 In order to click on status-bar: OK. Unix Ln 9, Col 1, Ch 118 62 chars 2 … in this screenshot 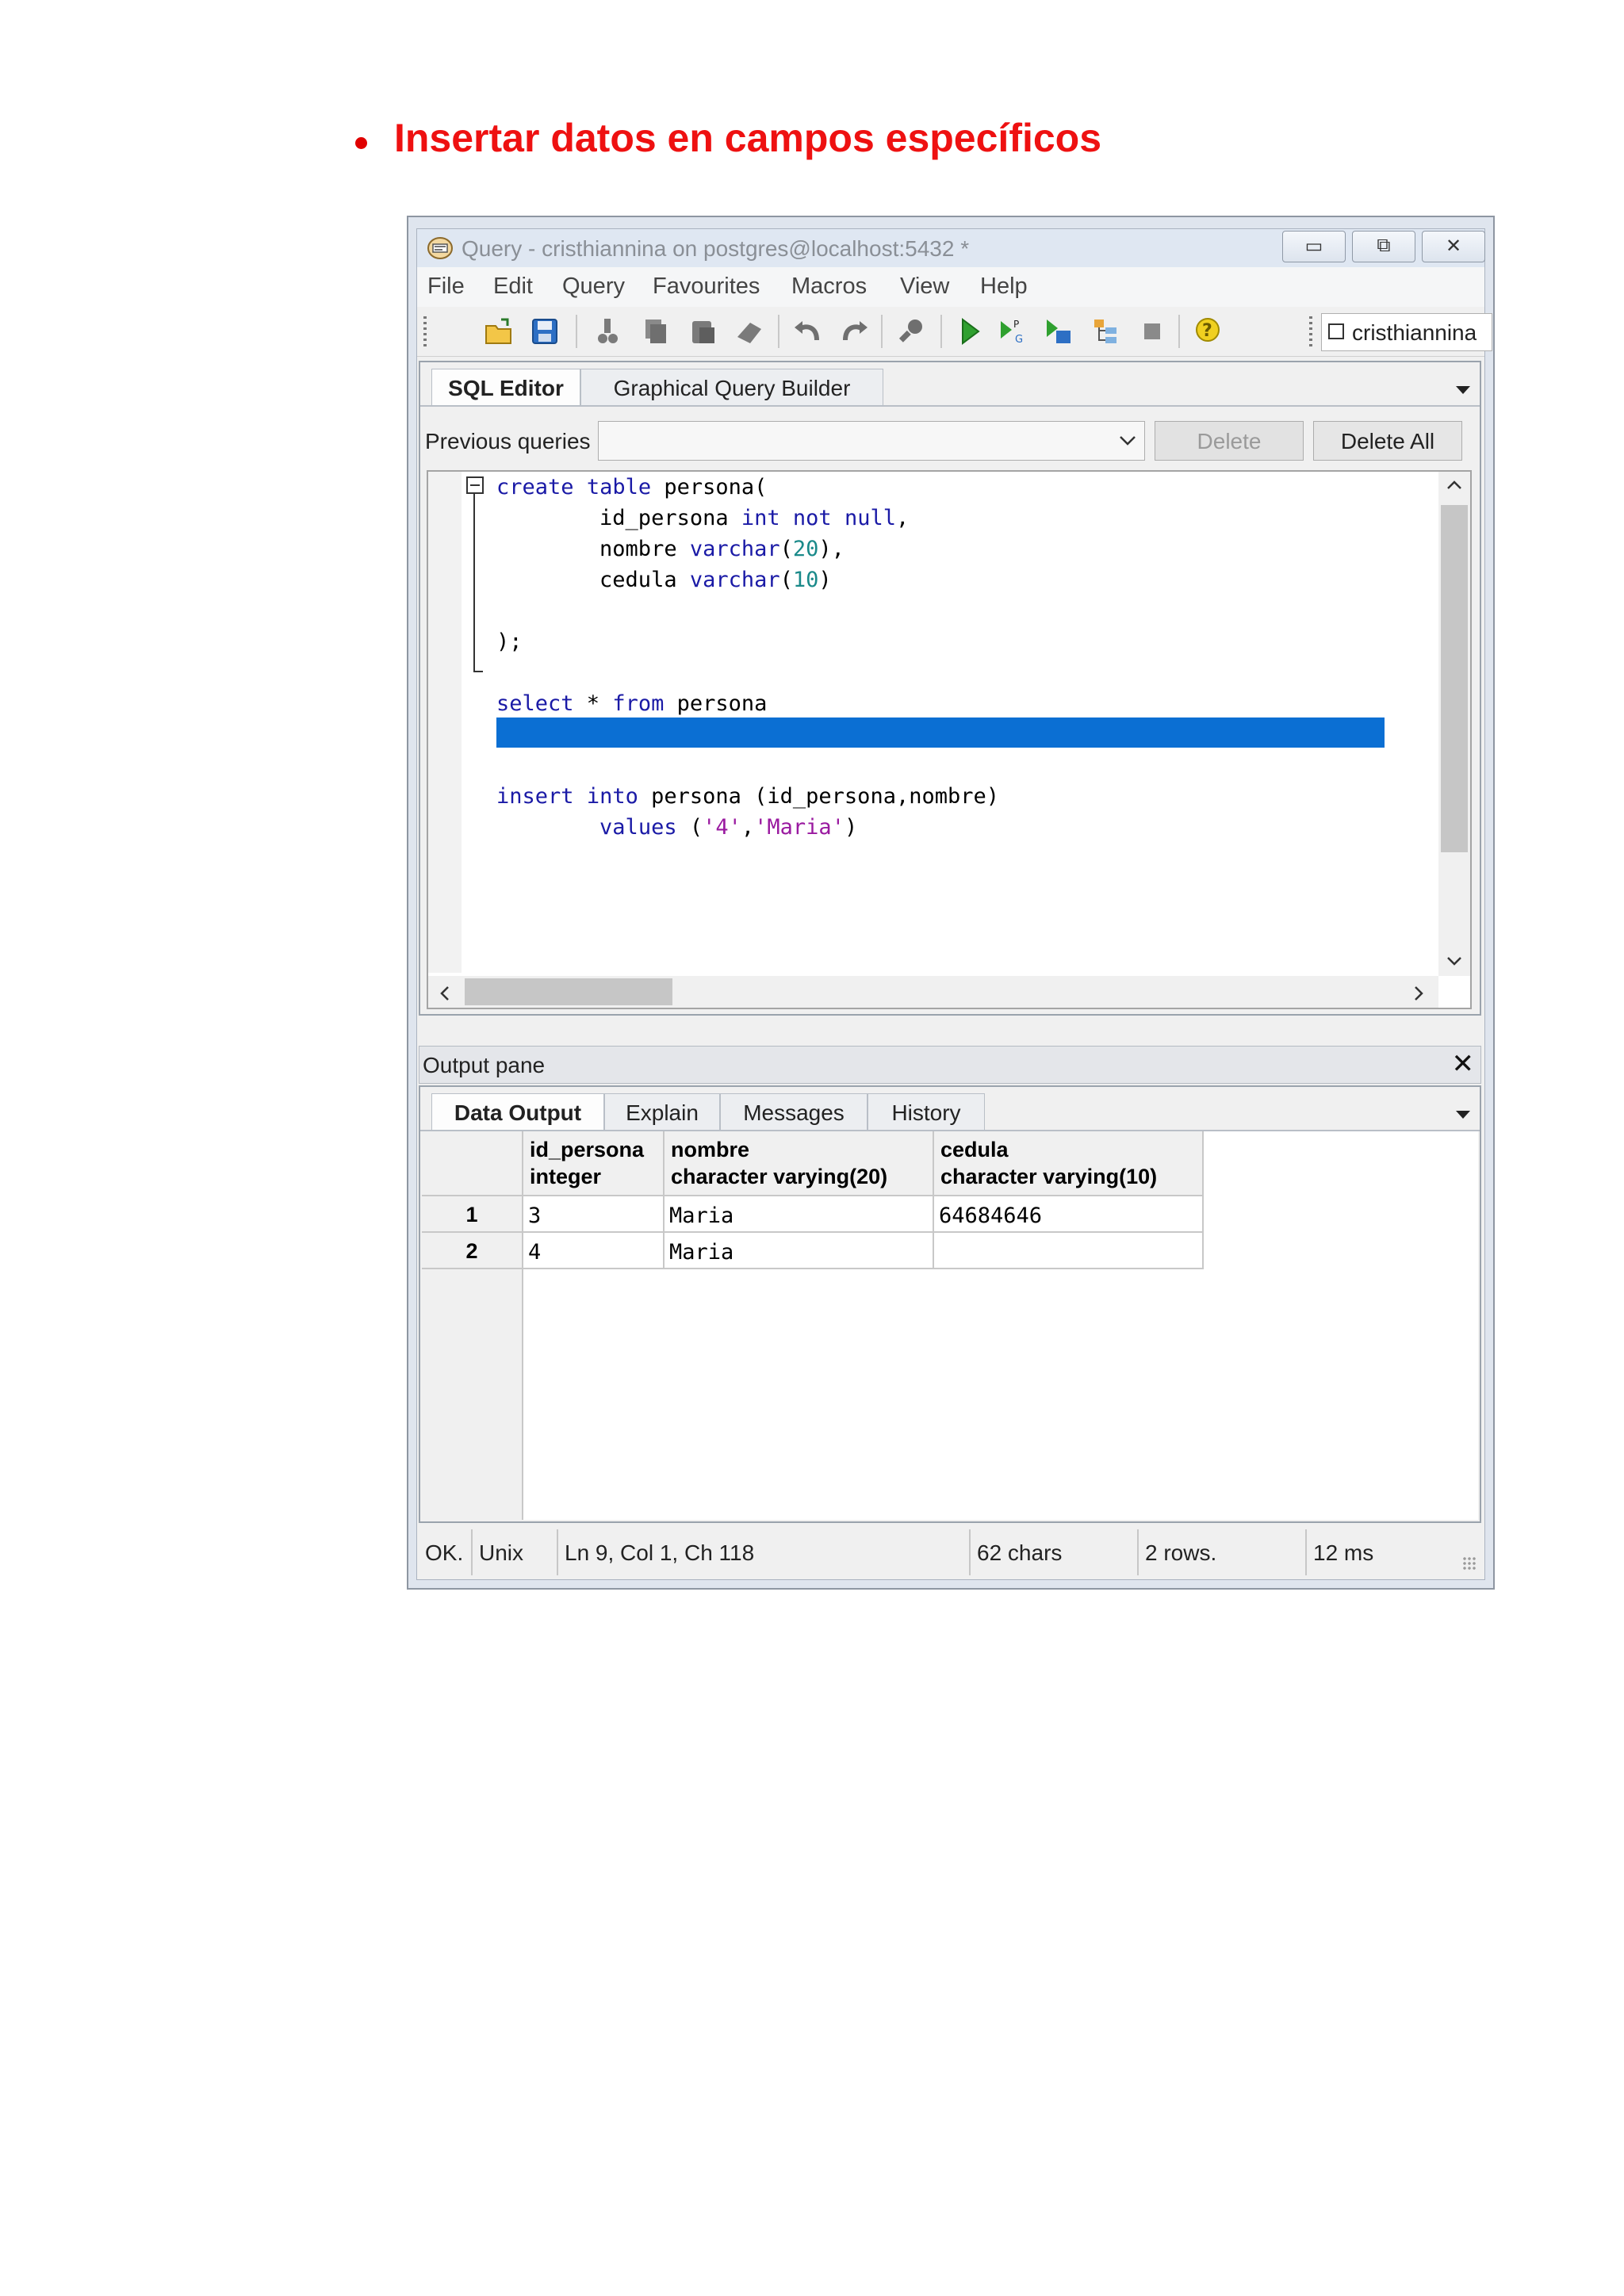, I will do `click(950, 1552)`.